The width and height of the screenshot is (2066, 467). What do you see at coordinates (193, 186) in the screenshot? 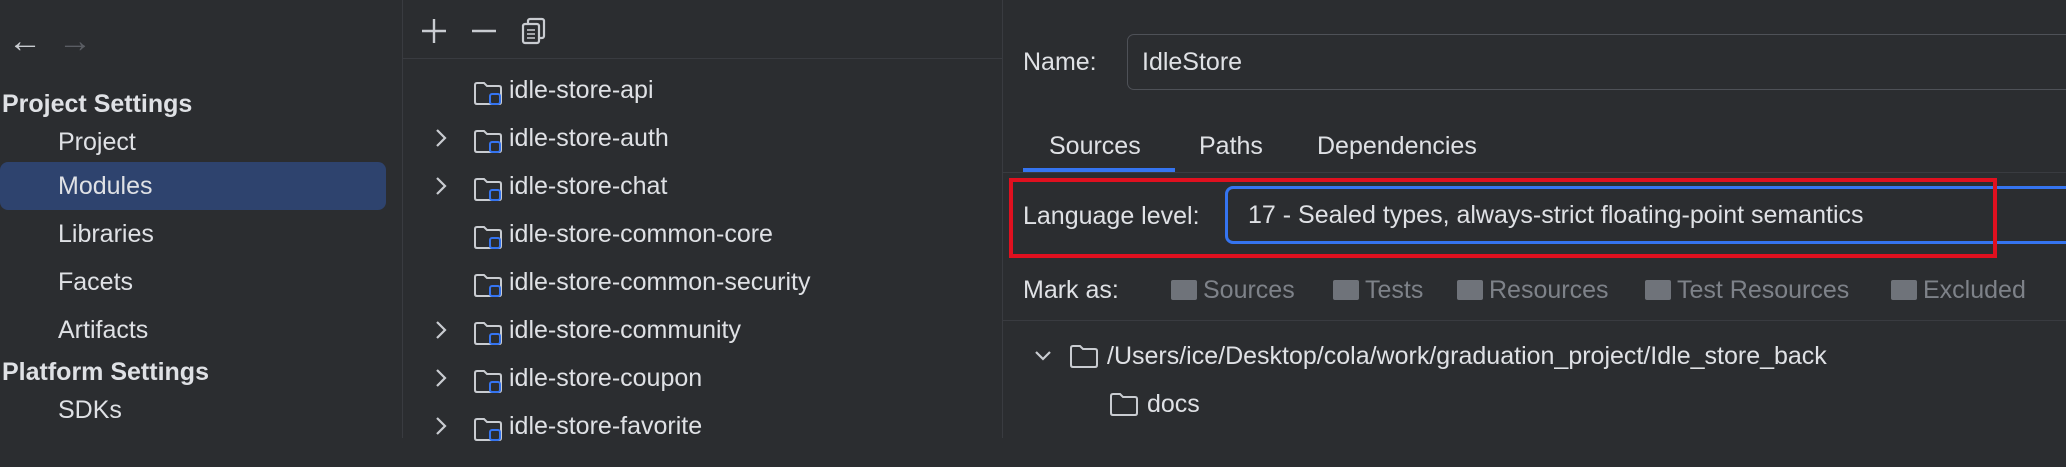
I see `sidebar-item-modules: Modules` at bounding box center [193, 186].